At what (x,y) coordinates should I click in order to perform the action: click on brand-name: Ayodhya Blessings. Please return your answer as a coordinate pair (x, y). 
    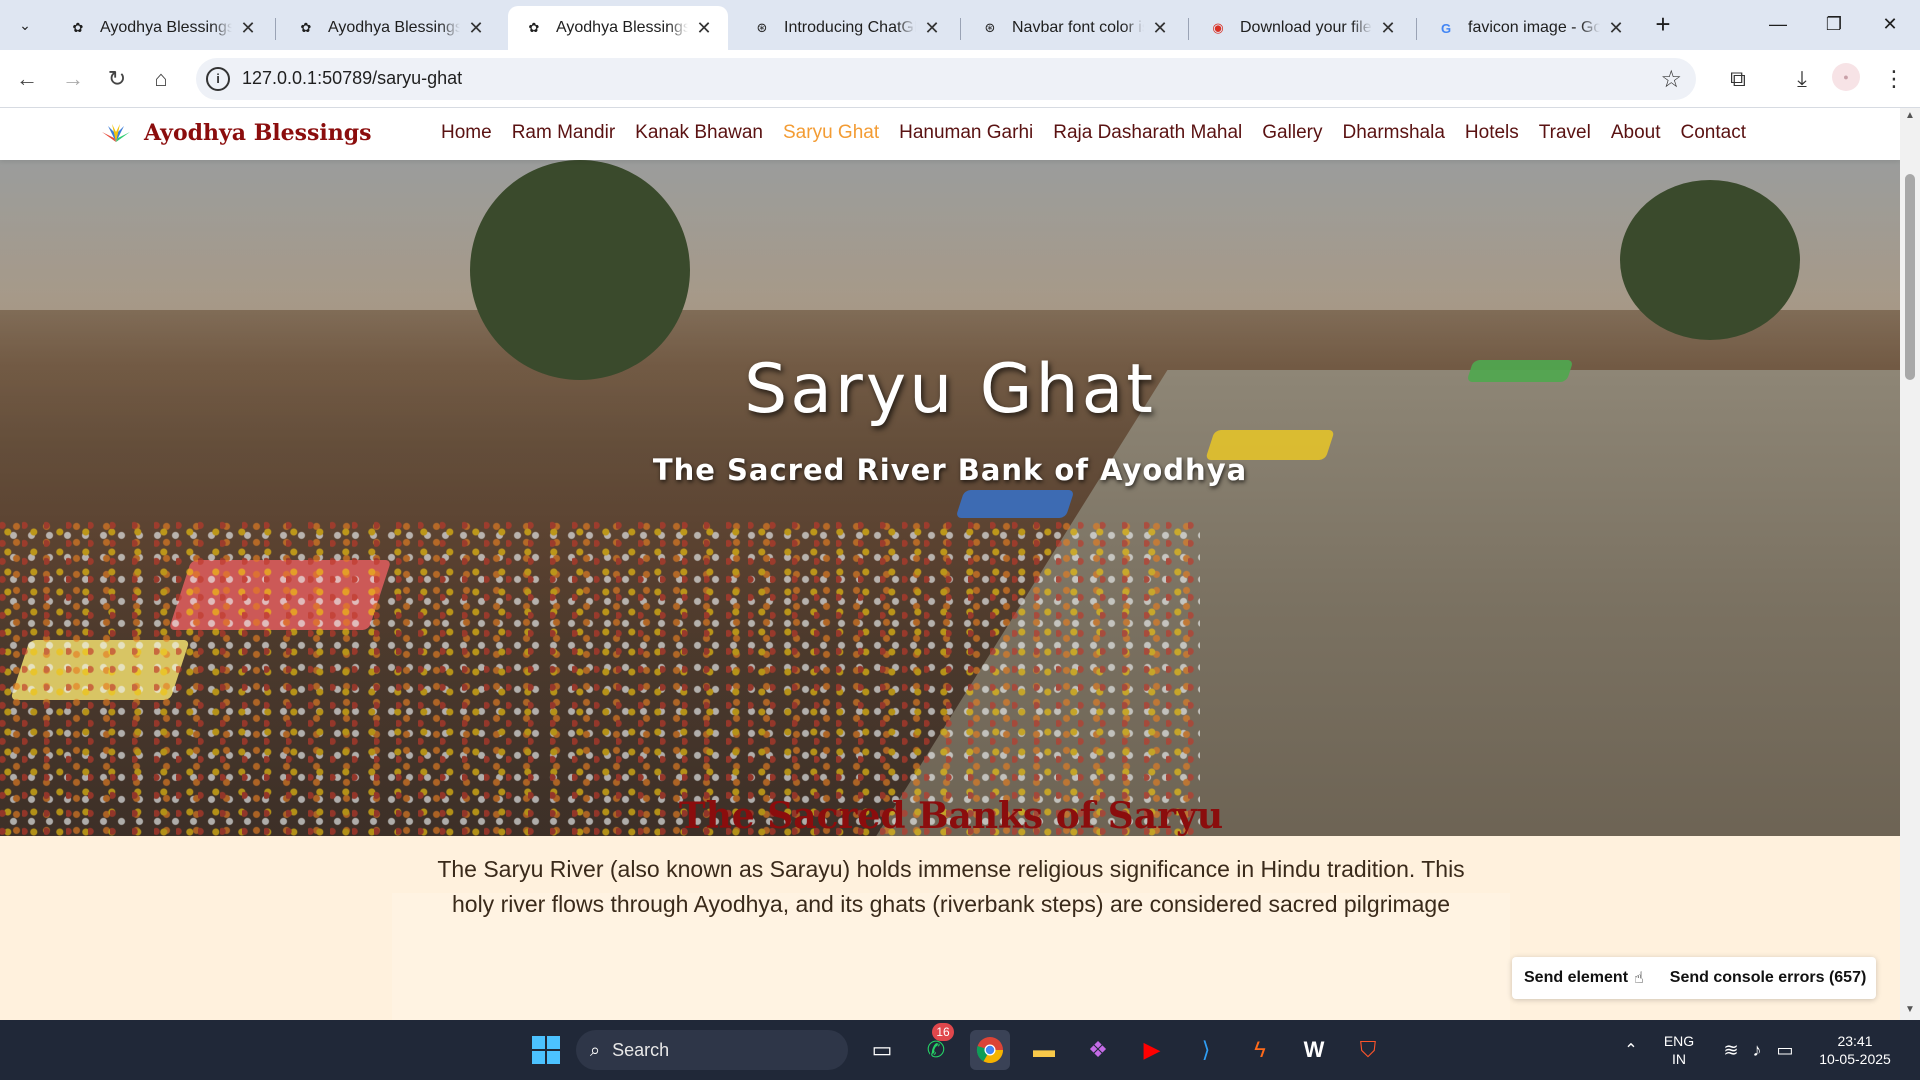
    Looking at the image, I should click on (258, 133).